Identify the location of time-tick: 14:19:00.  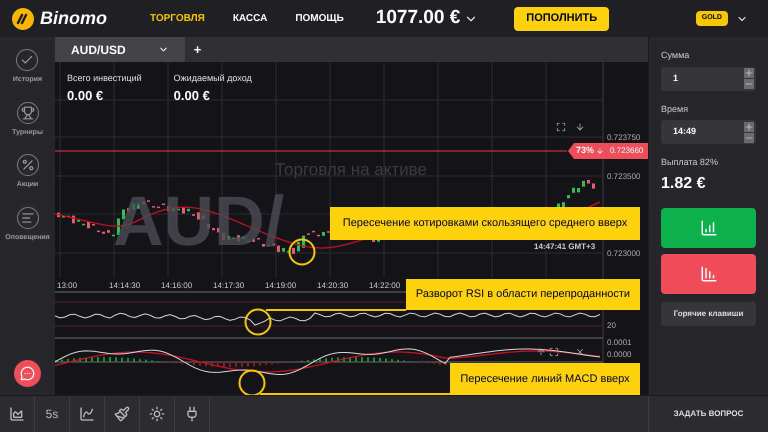
(280, 286).